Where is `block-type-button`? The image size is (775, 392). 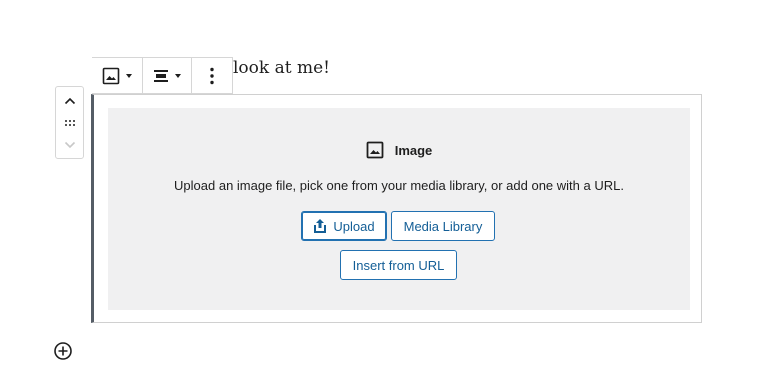
block-type-button is located at coordinates (117, 75).